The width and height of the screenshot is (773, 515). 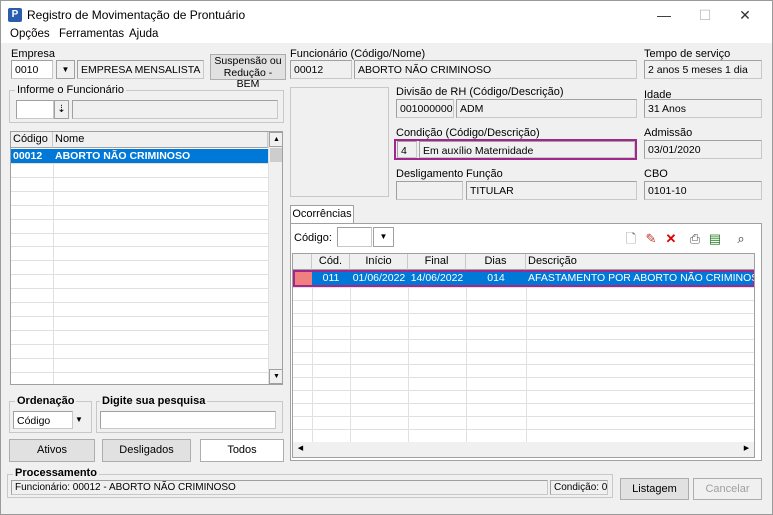 What do you see at coordinates (651, 239) in the screenshot?
I see `edit-pencil-icon: ✎` at bounding box center [651, 239].